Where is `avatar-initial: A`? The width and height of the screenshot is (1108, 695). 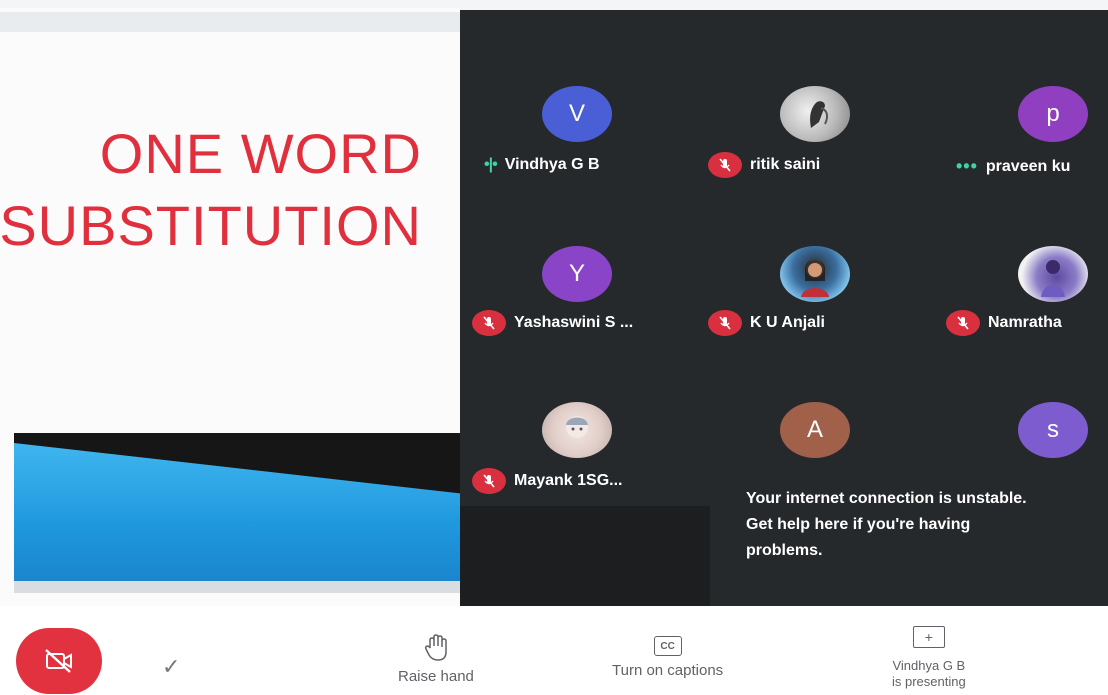
avatar-initial: A is located at coordinates (814, 429).